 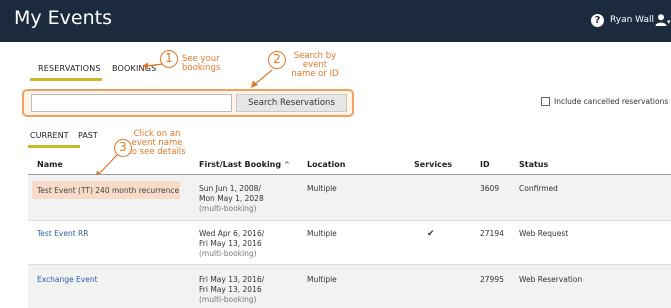 What do you see at coordinates (551, 279) in the screenshot?
I see `event-status: Web Reservation` at bounding box center [551, 279].